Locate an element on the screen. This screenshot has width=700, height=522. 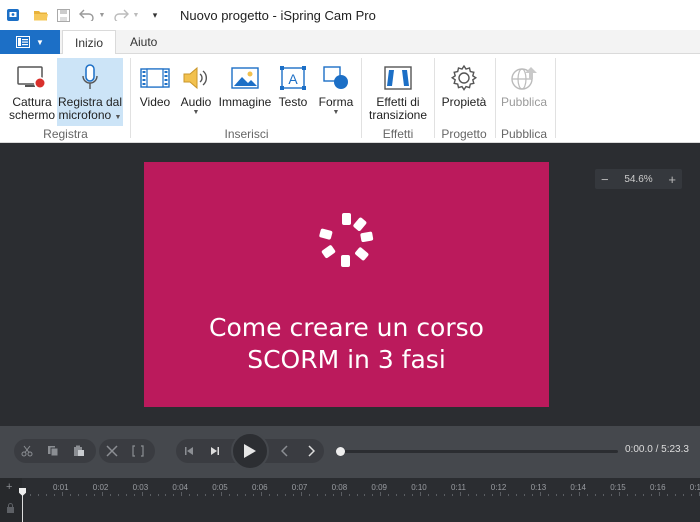
add-track-icon: + is located at coordinates (9, 487).